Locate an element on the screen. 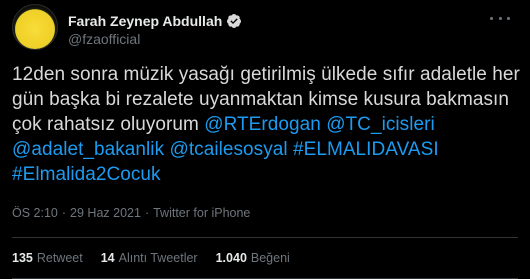  likes-stat: 1.040 Beğeni is located at coordinates (253, 258).